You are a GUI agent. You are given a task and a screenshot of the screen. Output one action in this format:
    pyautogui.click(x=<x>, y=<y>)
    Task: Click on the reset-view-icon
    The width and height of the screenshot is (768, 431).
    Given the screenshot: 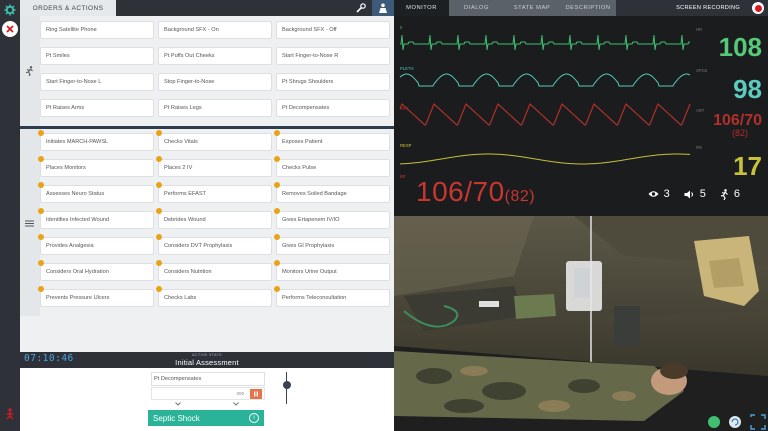 What is the action you would take?
    pyautogui.click(x=735, y=422)
    